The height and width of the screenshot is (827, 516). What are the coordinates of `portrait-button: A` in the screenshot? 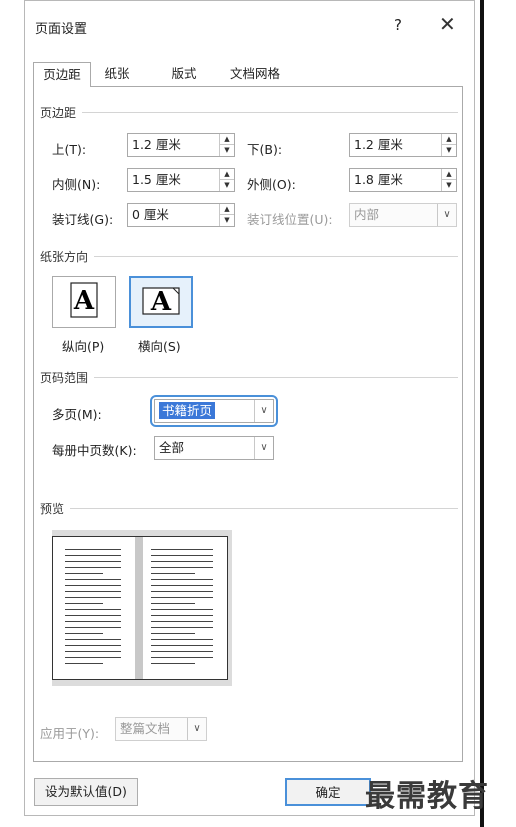 It's located at (84, 302).